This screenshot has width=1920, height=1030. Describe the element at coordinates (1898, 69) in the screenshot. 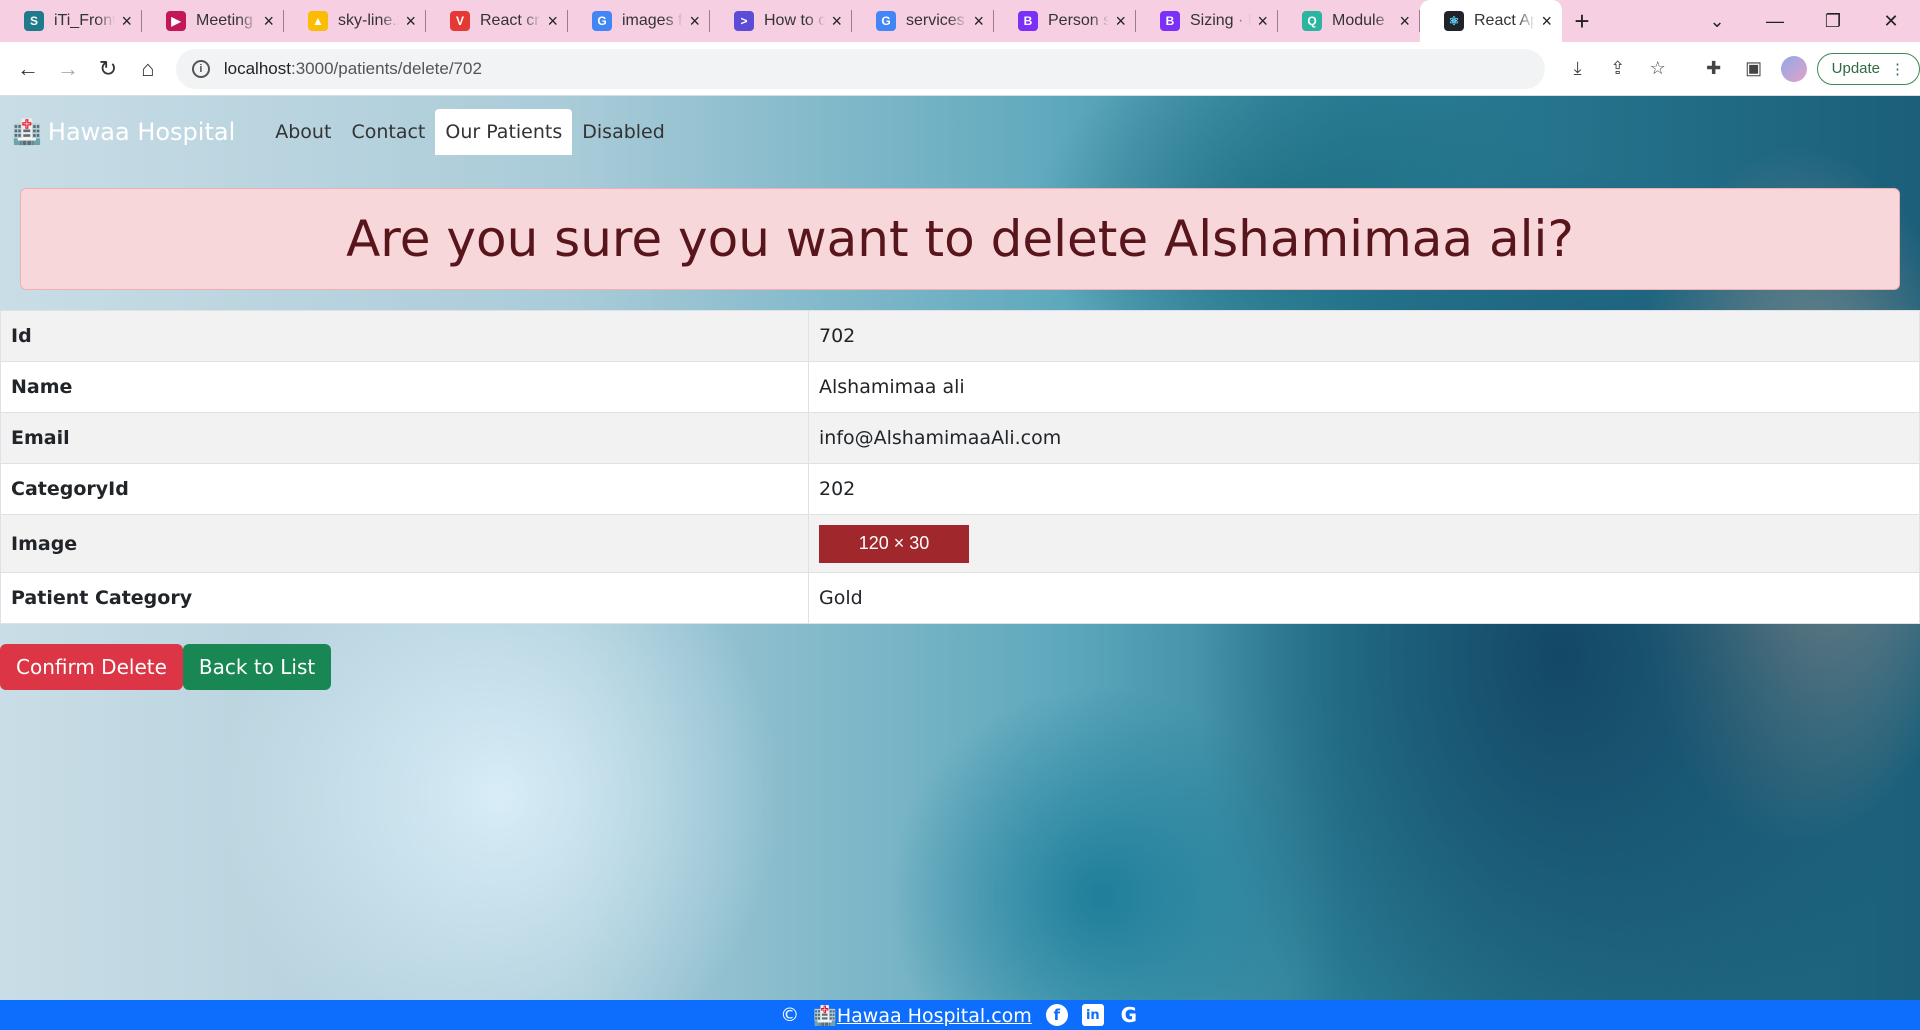

I see `menu-dots-icon: ⋮` at that location.